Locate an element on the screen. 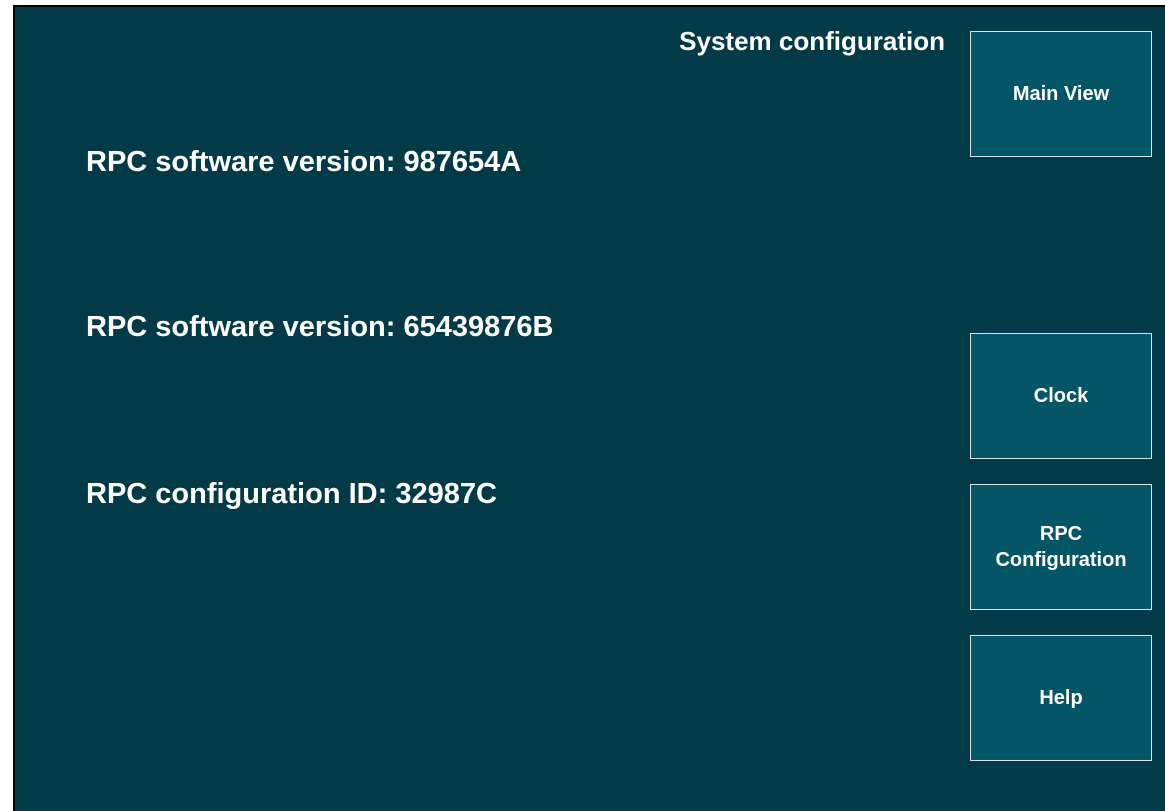 This screenshot has width=1165, height=811. rpc-configuration-button: RPC Configuration is located at coordinates (1061, 547).